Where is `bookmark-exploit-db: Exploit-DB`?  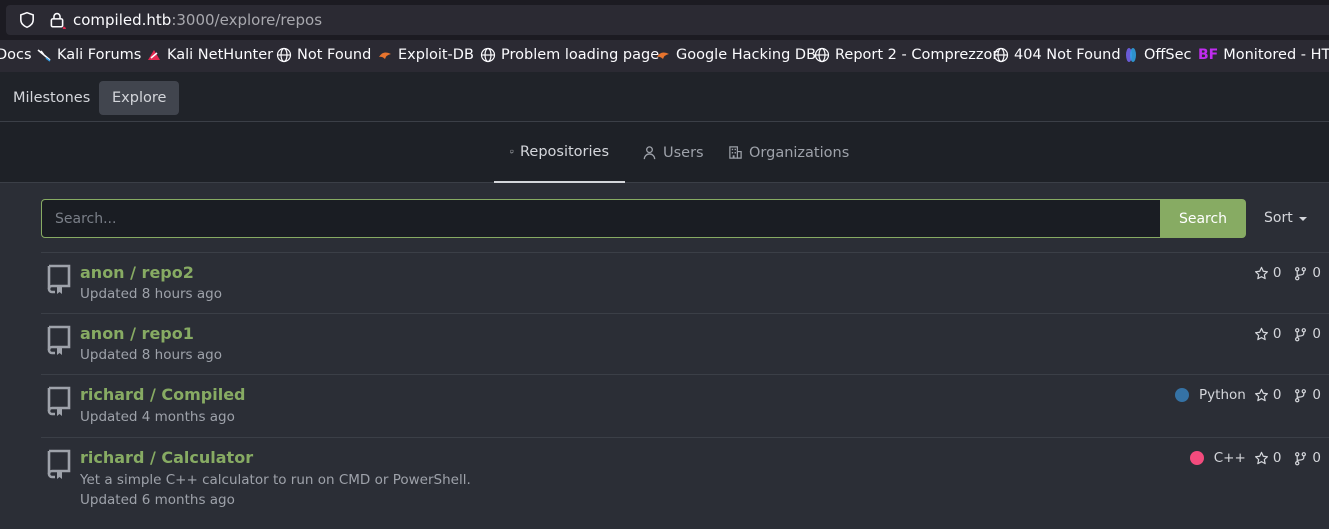 bookmark-exploit-db: Exploit-DB is located at coordinates (425, 55).